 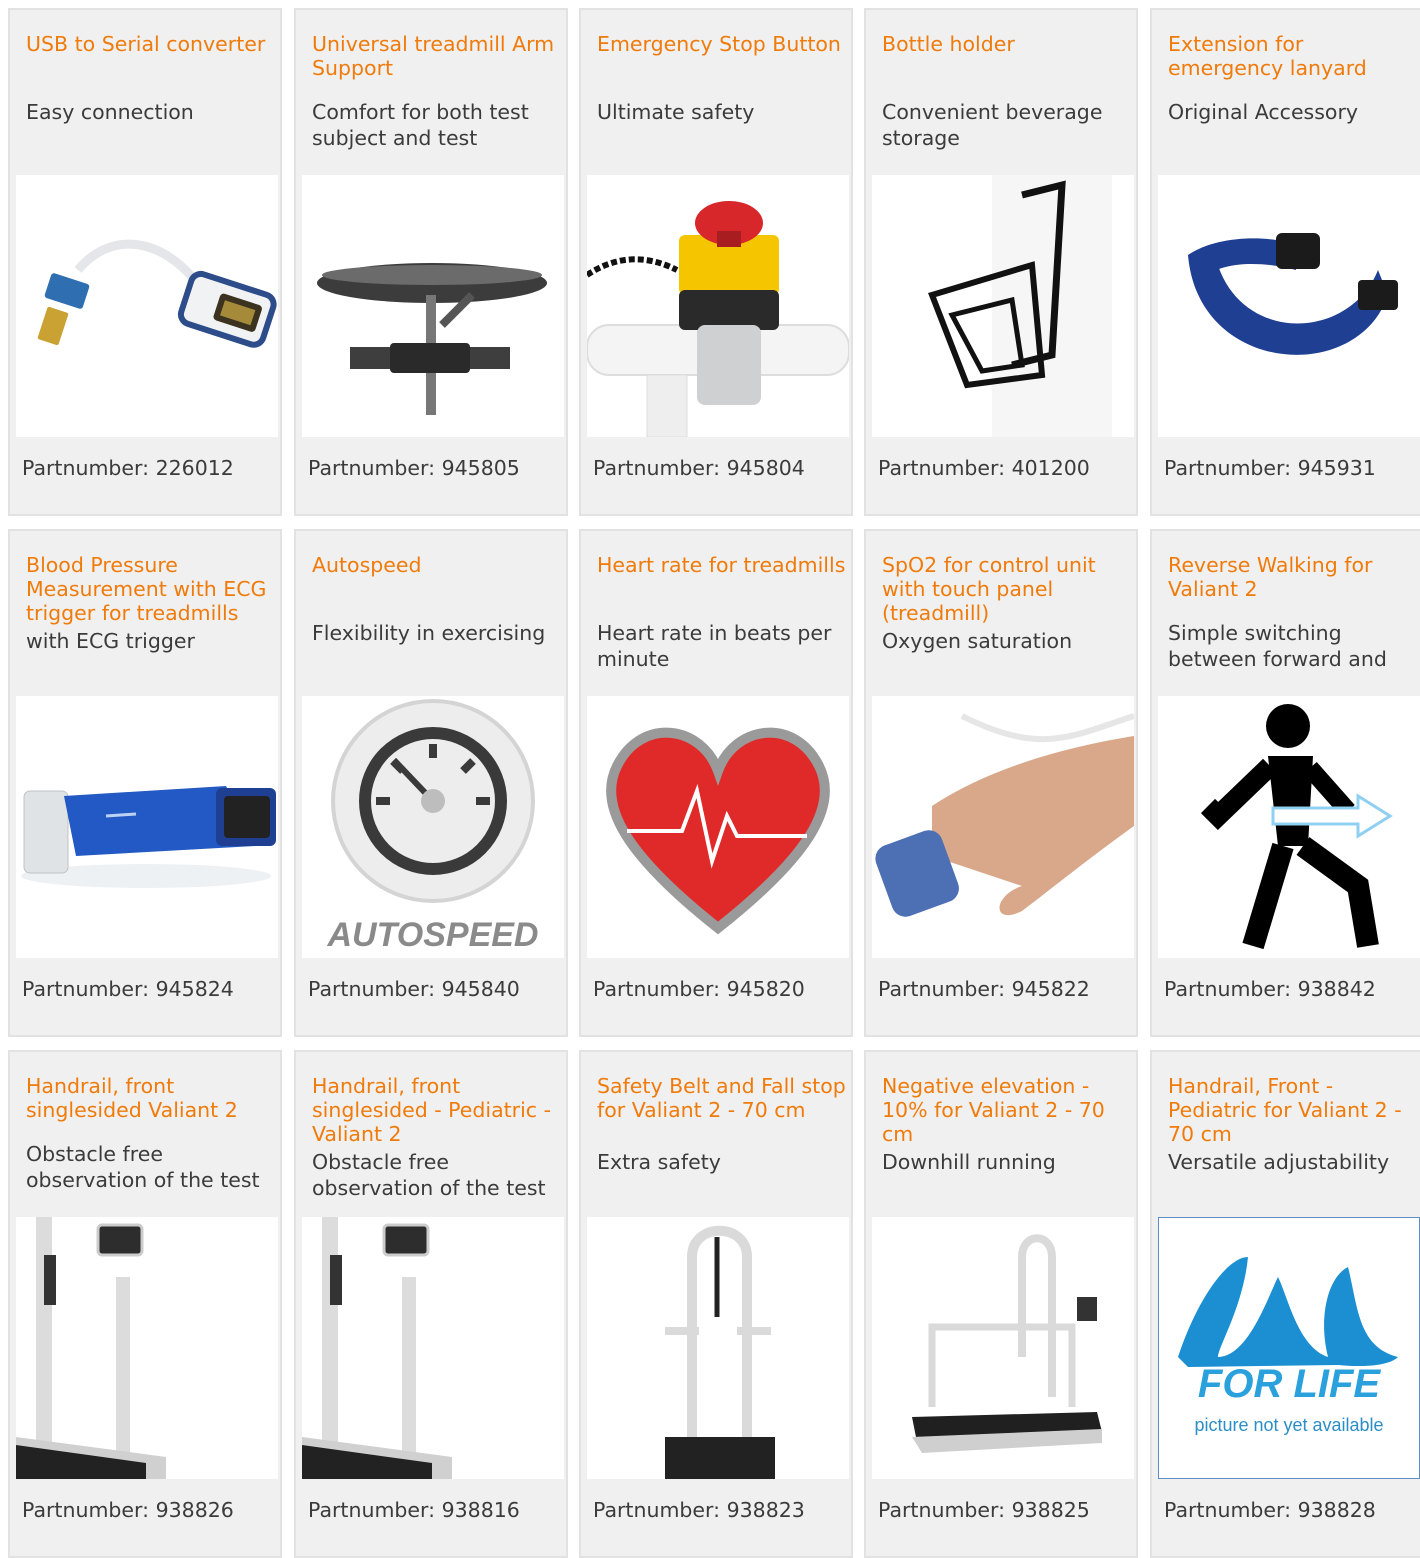 I want to click on product-title: Emergency Stop Button, so click(x=722, y=44).